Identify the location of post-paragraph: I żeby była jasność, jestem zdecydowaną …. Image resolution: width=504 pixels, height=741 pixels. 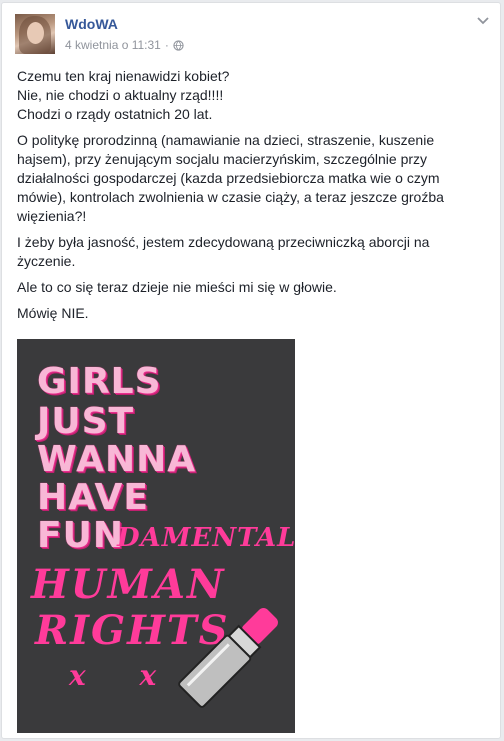
(223, 251).